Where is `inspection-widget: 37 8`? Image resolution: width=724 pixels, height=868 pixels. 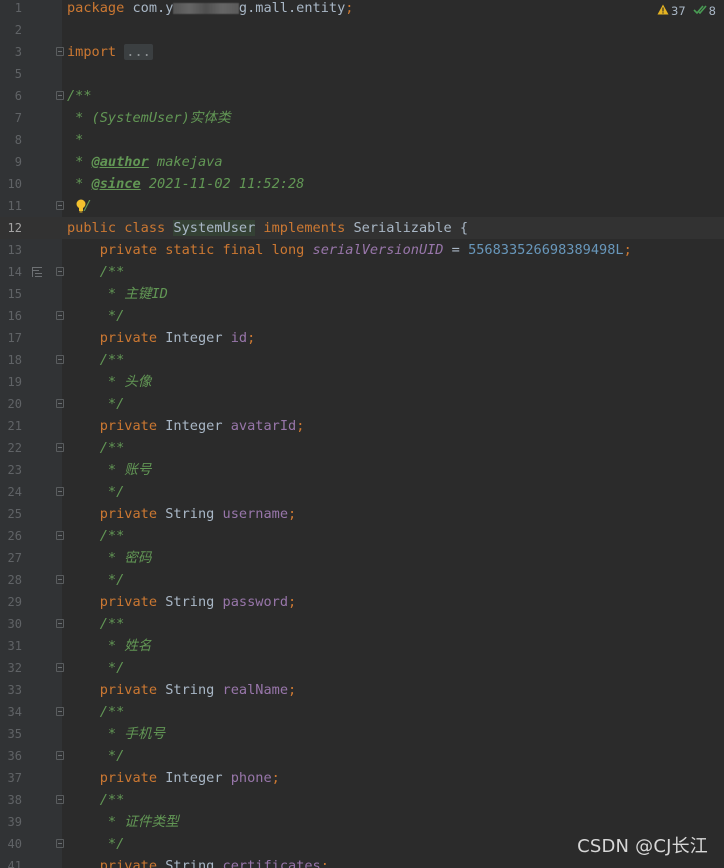 inspection-widget: 37 8 is located at coordinates (682, 11).